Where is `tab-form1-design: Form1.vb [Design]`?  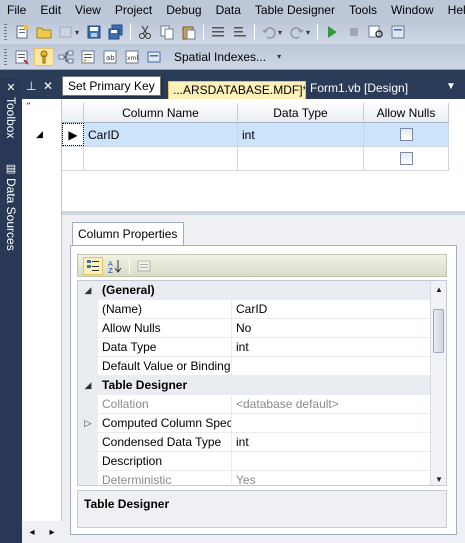 tab-form1-design: Form1.vb [Design] is located at coordinates (359, 88).